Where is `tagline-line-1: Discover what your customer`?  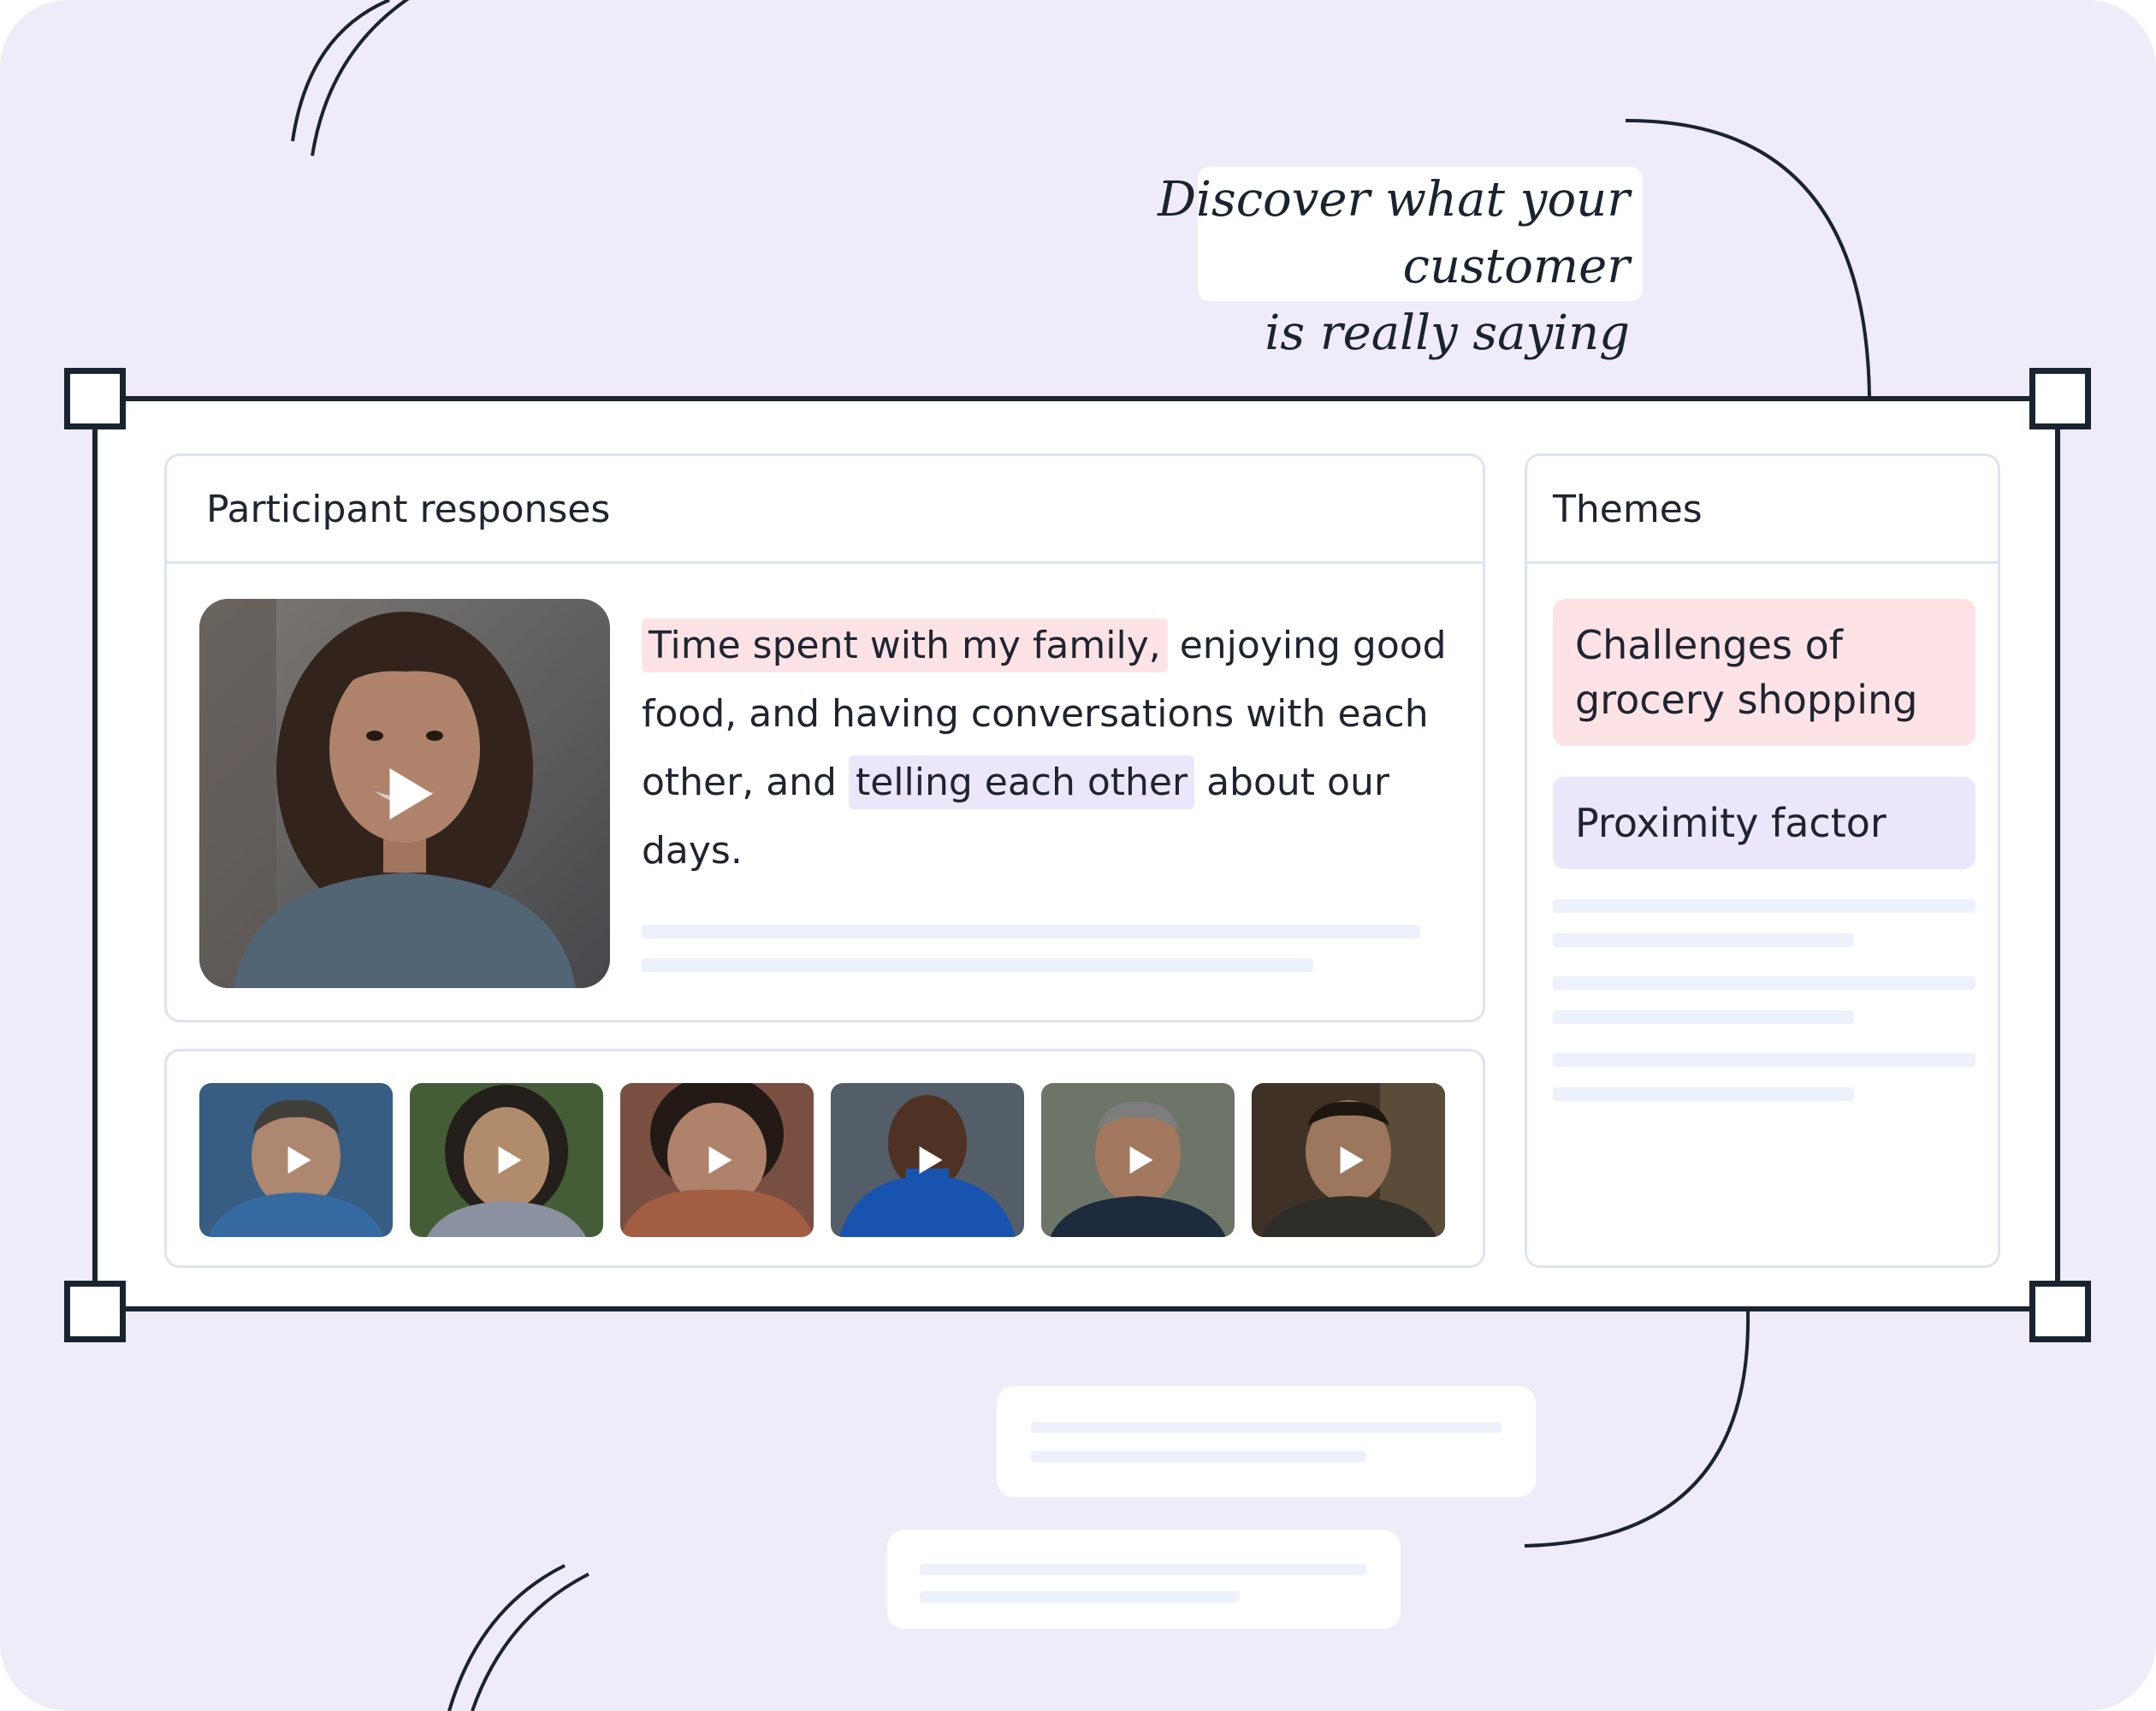
tagline-line-1: Discover what your customer is located at coordinates (1394, 233).